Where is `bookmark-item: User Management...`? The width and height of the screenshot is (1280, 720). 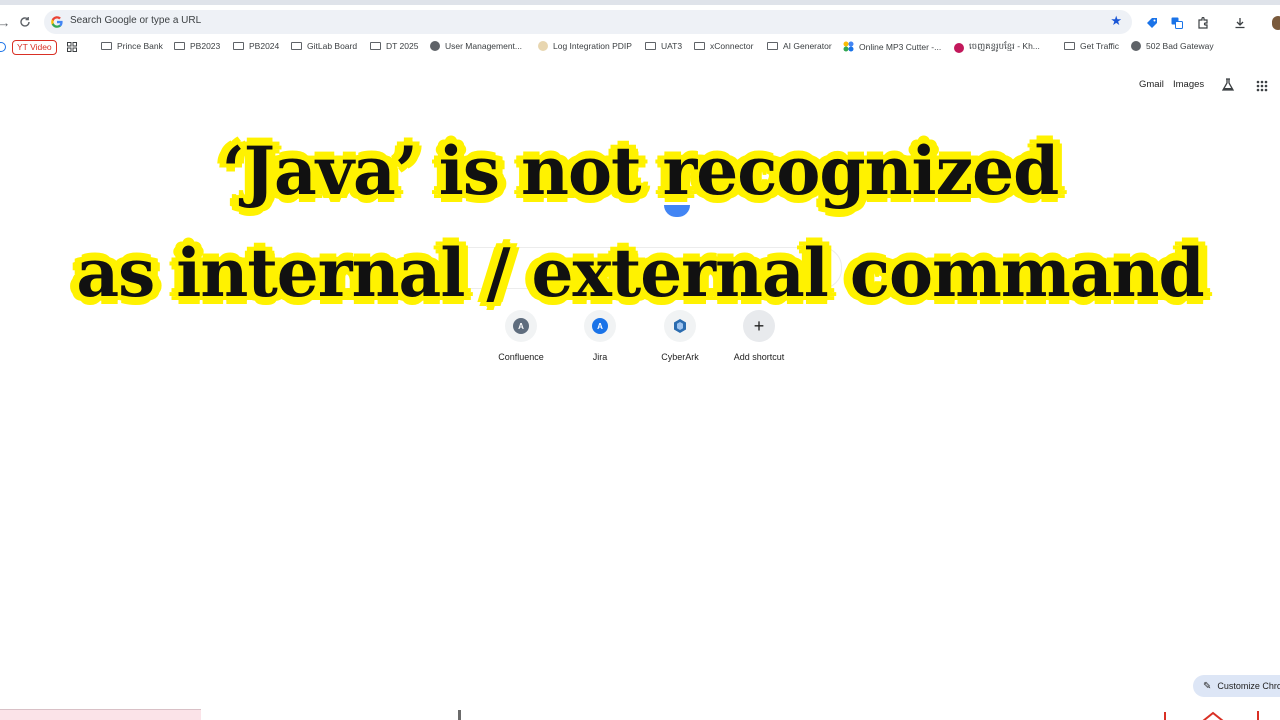 bookmark-item: User Management... is located at coordinates (476, 46).